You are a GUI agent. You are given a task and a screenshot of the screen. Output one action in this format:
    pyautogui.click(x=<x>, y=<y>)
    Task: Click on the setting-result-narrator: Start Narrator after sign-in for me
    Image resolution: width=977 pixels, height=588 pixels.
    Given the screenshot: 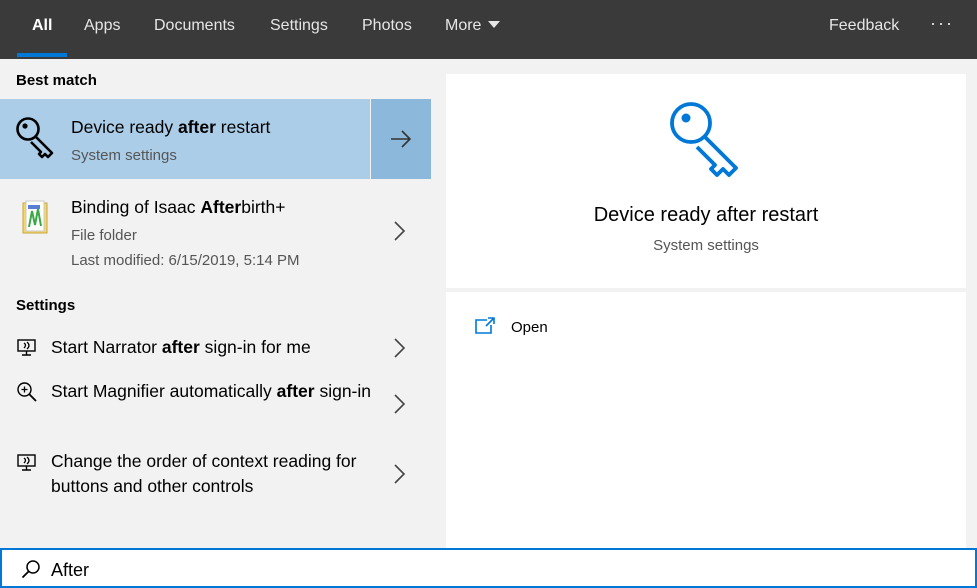 What is the action you would take?
    pyautogui.click(x=215, y=348)
    